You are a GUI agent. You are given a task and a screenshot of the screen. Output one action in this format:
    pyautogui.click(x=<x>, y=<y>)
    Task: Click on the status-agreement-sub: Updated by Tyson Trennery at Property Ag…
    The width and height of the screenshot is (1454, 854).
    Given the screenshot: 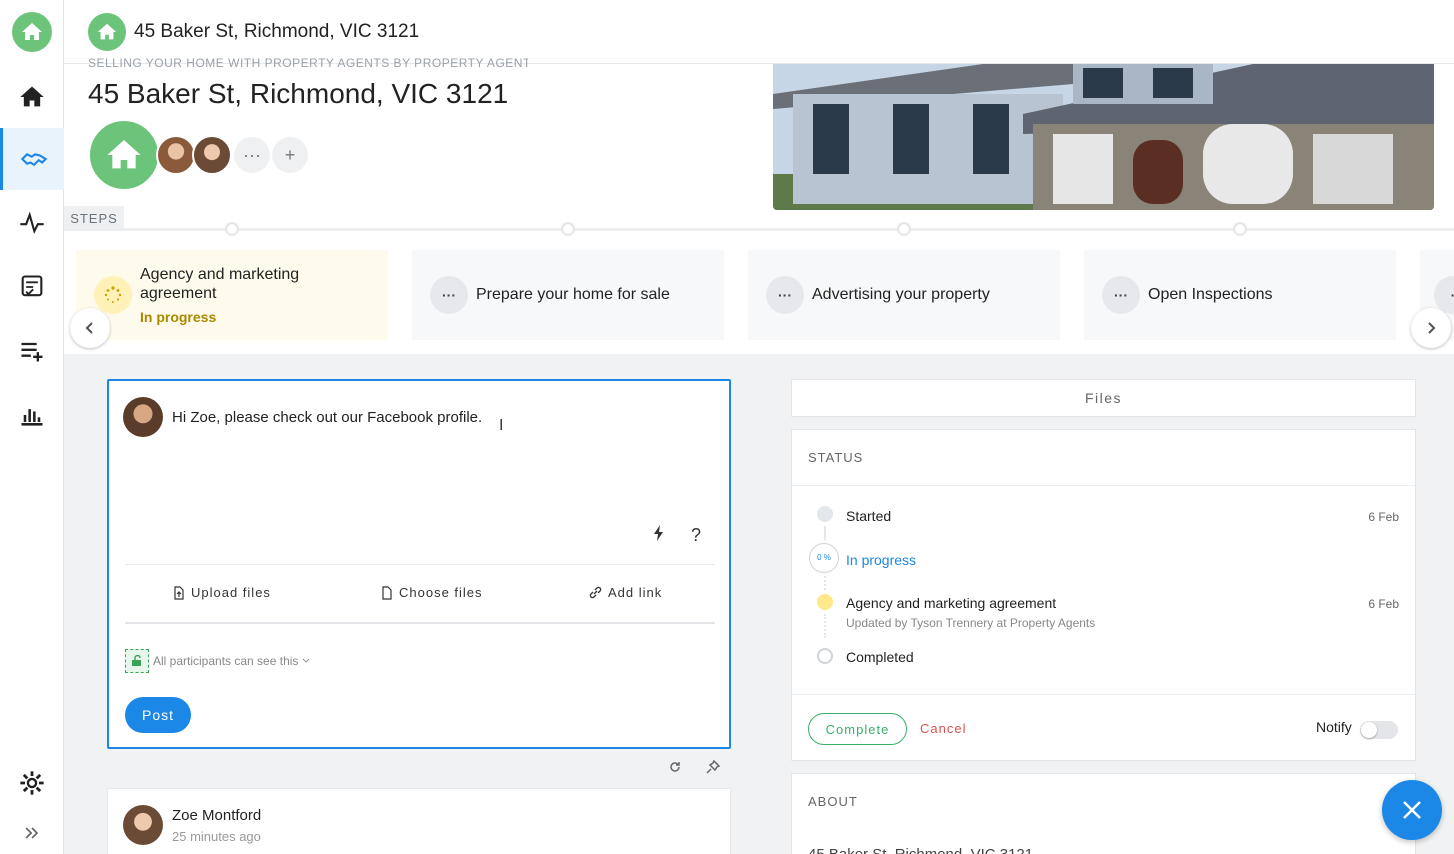 What is the action you would take?
    pyautogui.click(x=971, y=623)
    